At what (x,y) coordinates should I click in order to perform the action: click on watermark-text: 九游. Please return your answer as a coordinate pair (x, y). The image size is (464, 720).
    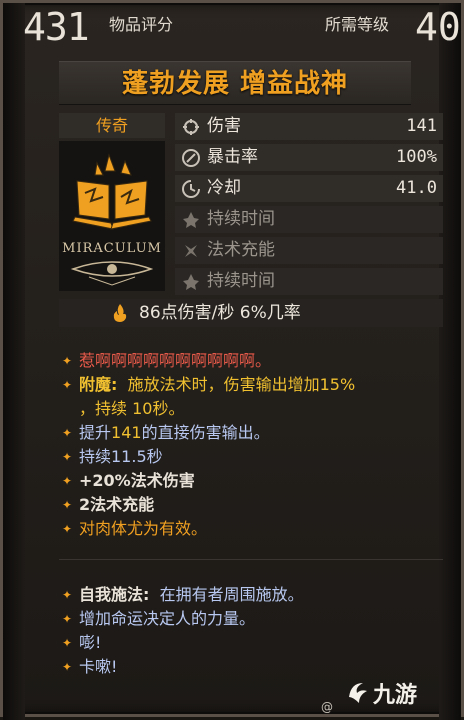
    Looking at the image, I should click on (395, 694).